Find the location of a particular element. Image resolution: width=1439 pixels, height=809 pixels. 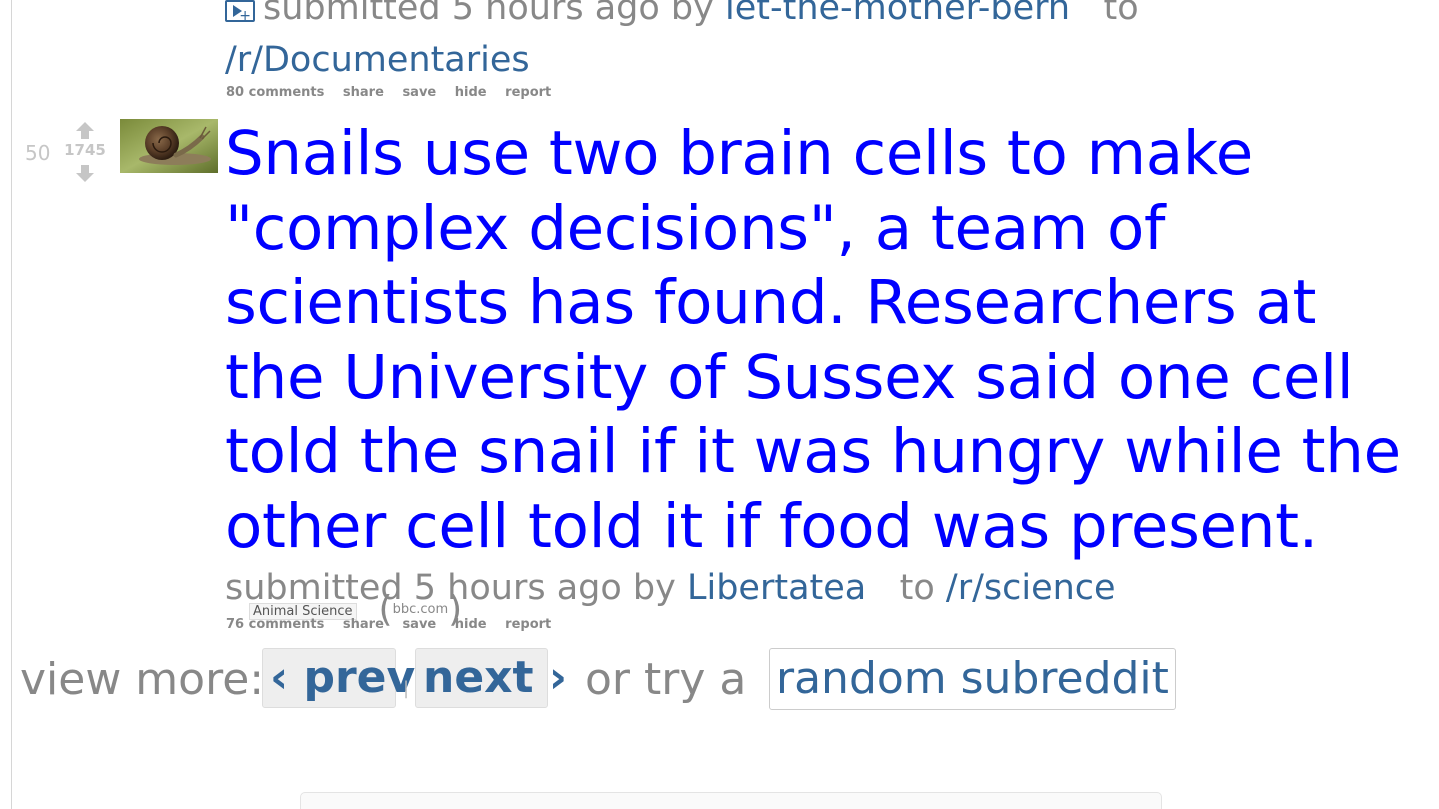

random-subreddit-button: random subreddit is located at coordinates (972, 679).